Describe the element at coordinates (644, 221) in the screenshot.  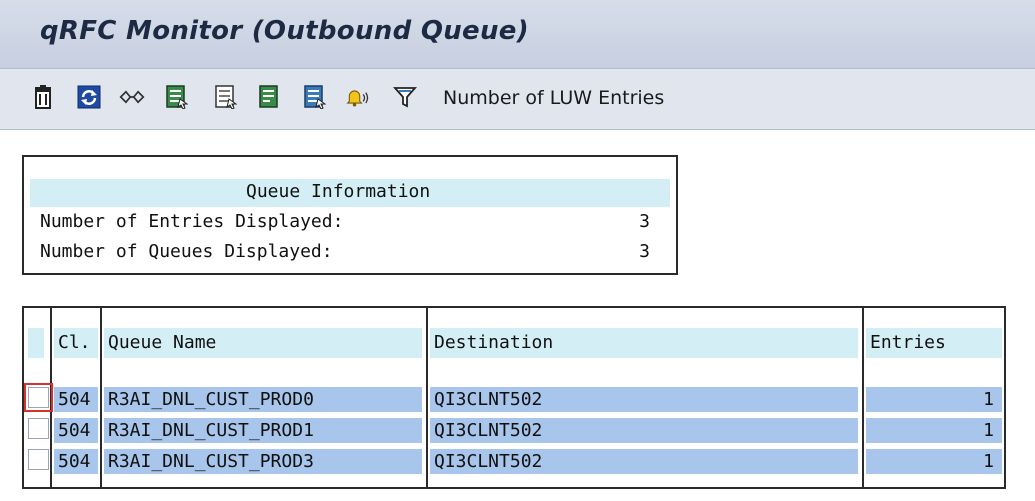
I see `entries-displayed-value: 3` at that location.